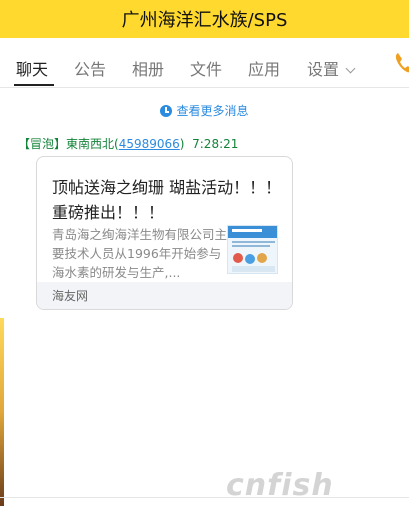 The width and height of the screenshot is (409, 506). Describe the element at coordinates (148, 68) in the screenshot. I see `tab-album: 相册` at that location.